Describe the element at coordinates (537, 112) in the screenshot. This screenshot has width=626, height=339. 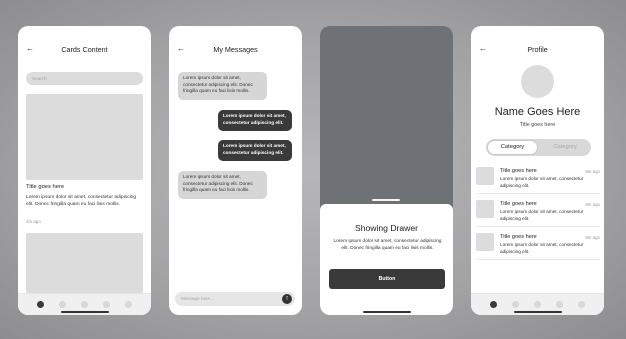
I see `profile-name: Name Goes Here` at that location.